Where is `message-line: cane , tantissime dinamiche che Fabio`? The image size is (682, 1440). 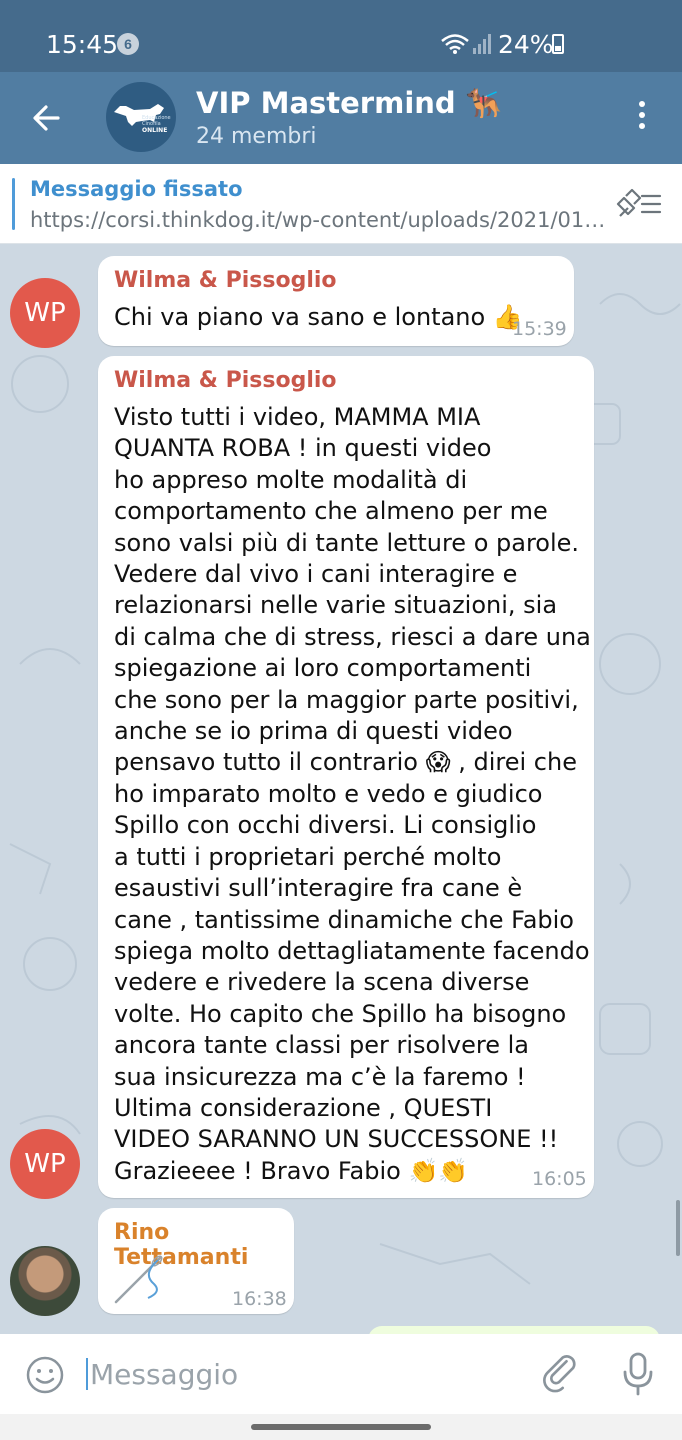 message-line: cane , tantissime dinamiche che Fabio is located at coordinates (344, 919).